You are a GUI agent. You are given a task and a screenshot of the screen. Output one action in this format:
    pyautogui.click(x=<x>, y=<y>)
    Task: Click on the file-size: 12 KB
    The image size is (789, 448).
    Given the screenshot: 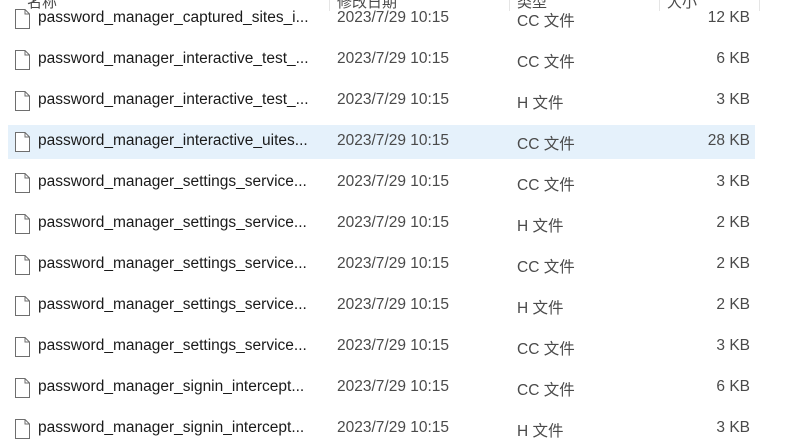 What is the action you would take?
    pyautogui.click(x=728, y=17)
    